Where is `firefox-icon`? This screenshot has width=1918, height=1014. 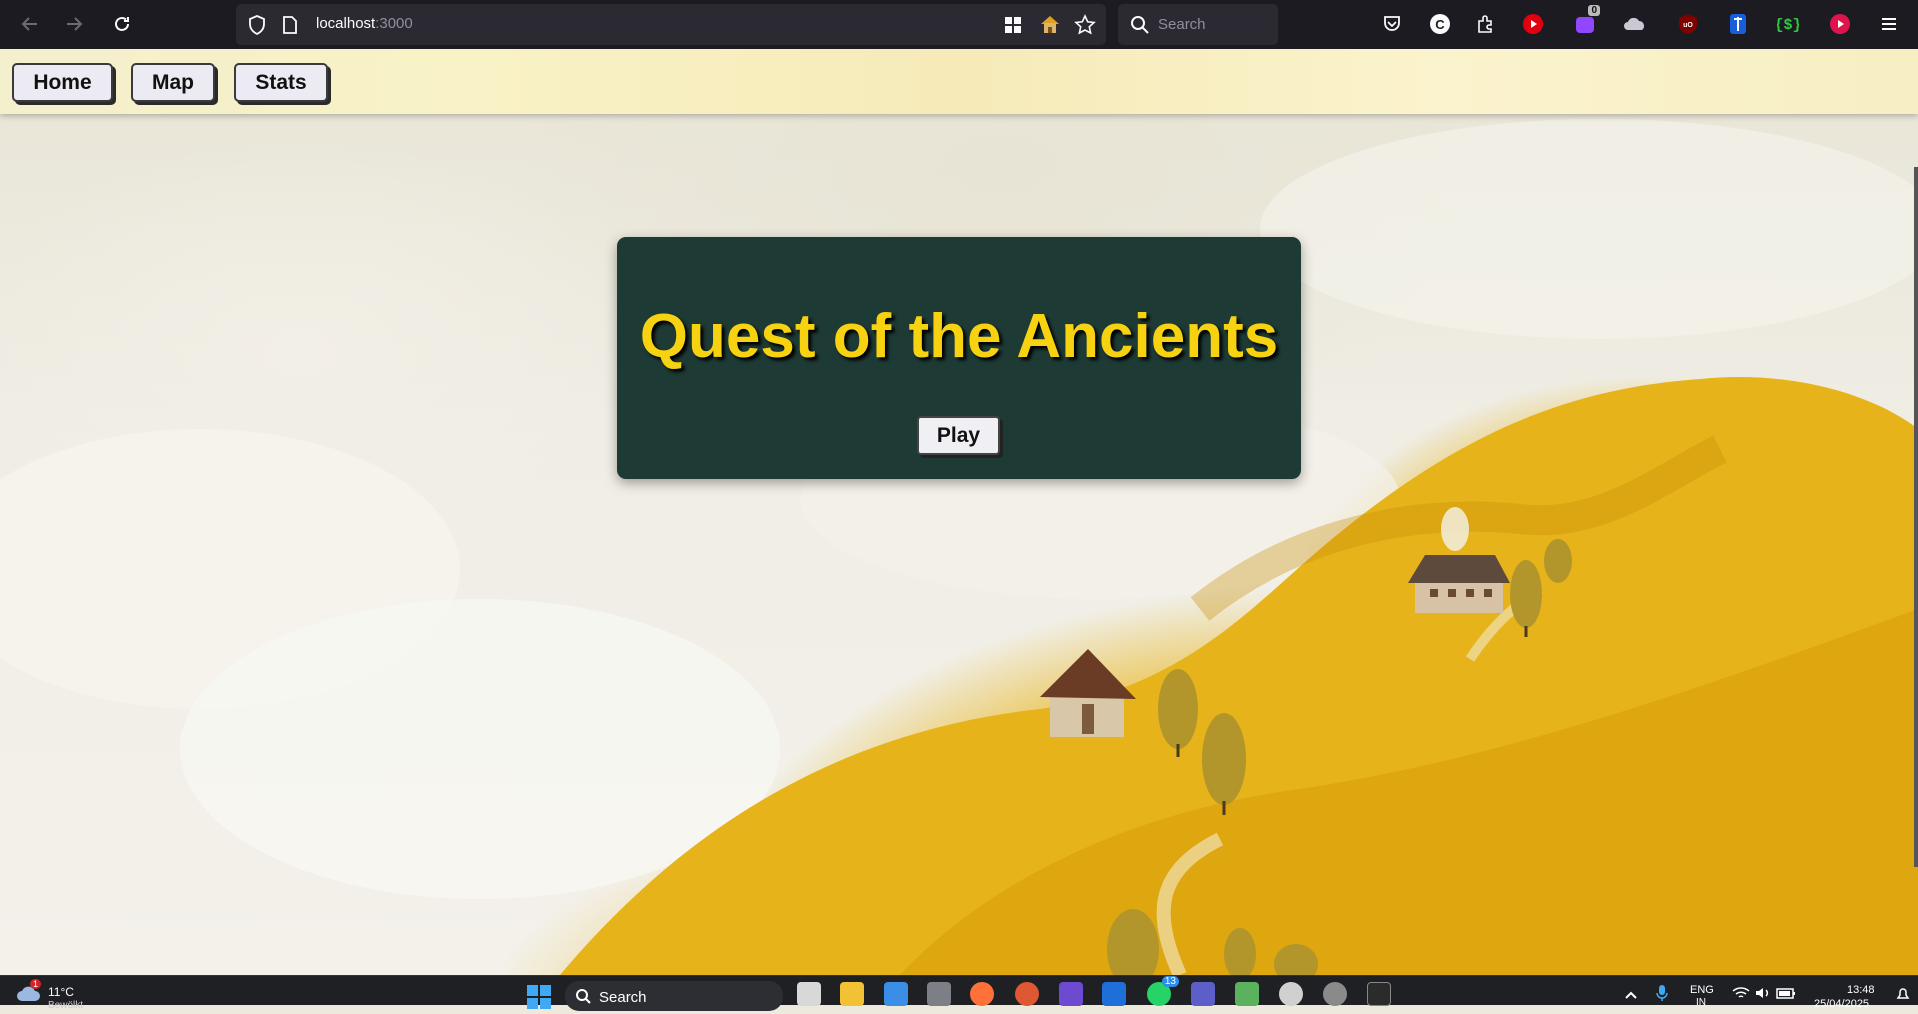
firefox-icon is located at coordinates (982, 994).